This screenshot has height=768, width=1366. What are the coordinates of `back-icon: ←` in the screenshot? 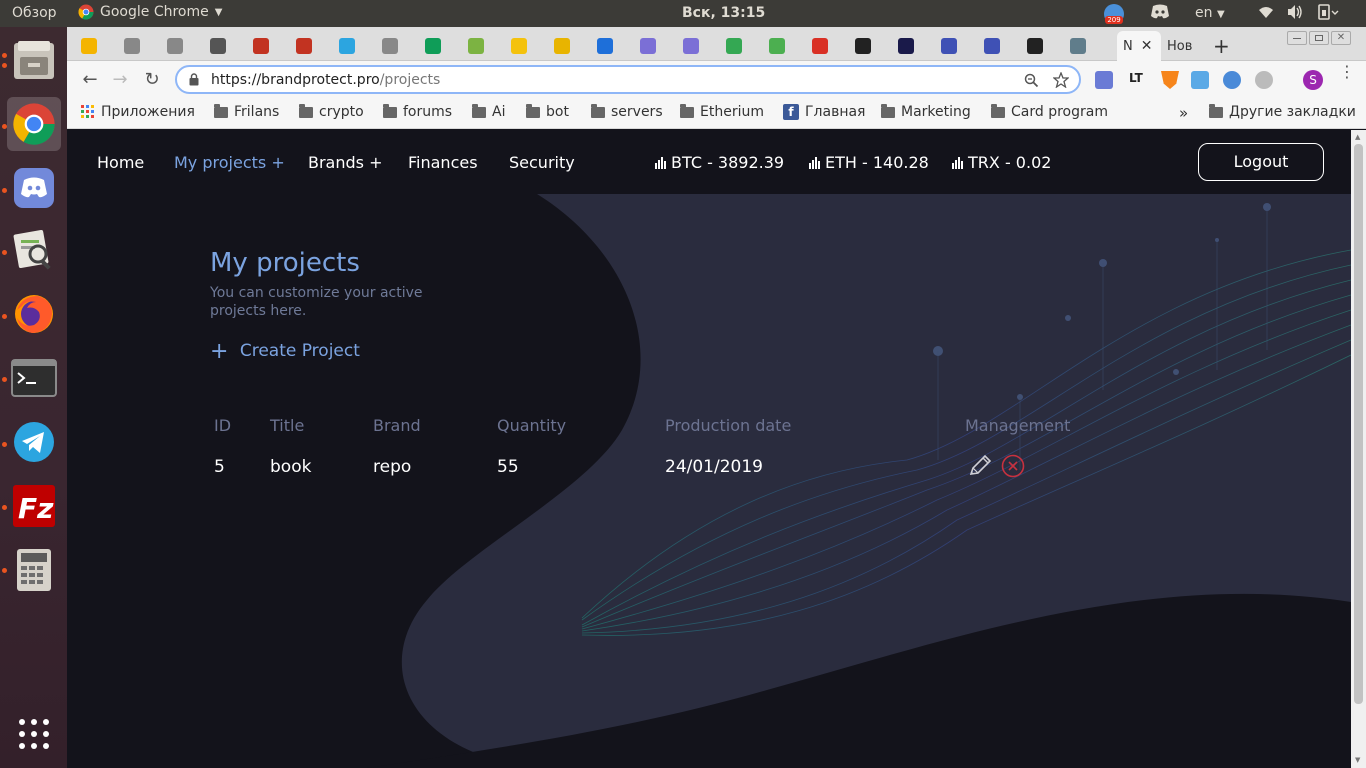 It's located at (90, 80).